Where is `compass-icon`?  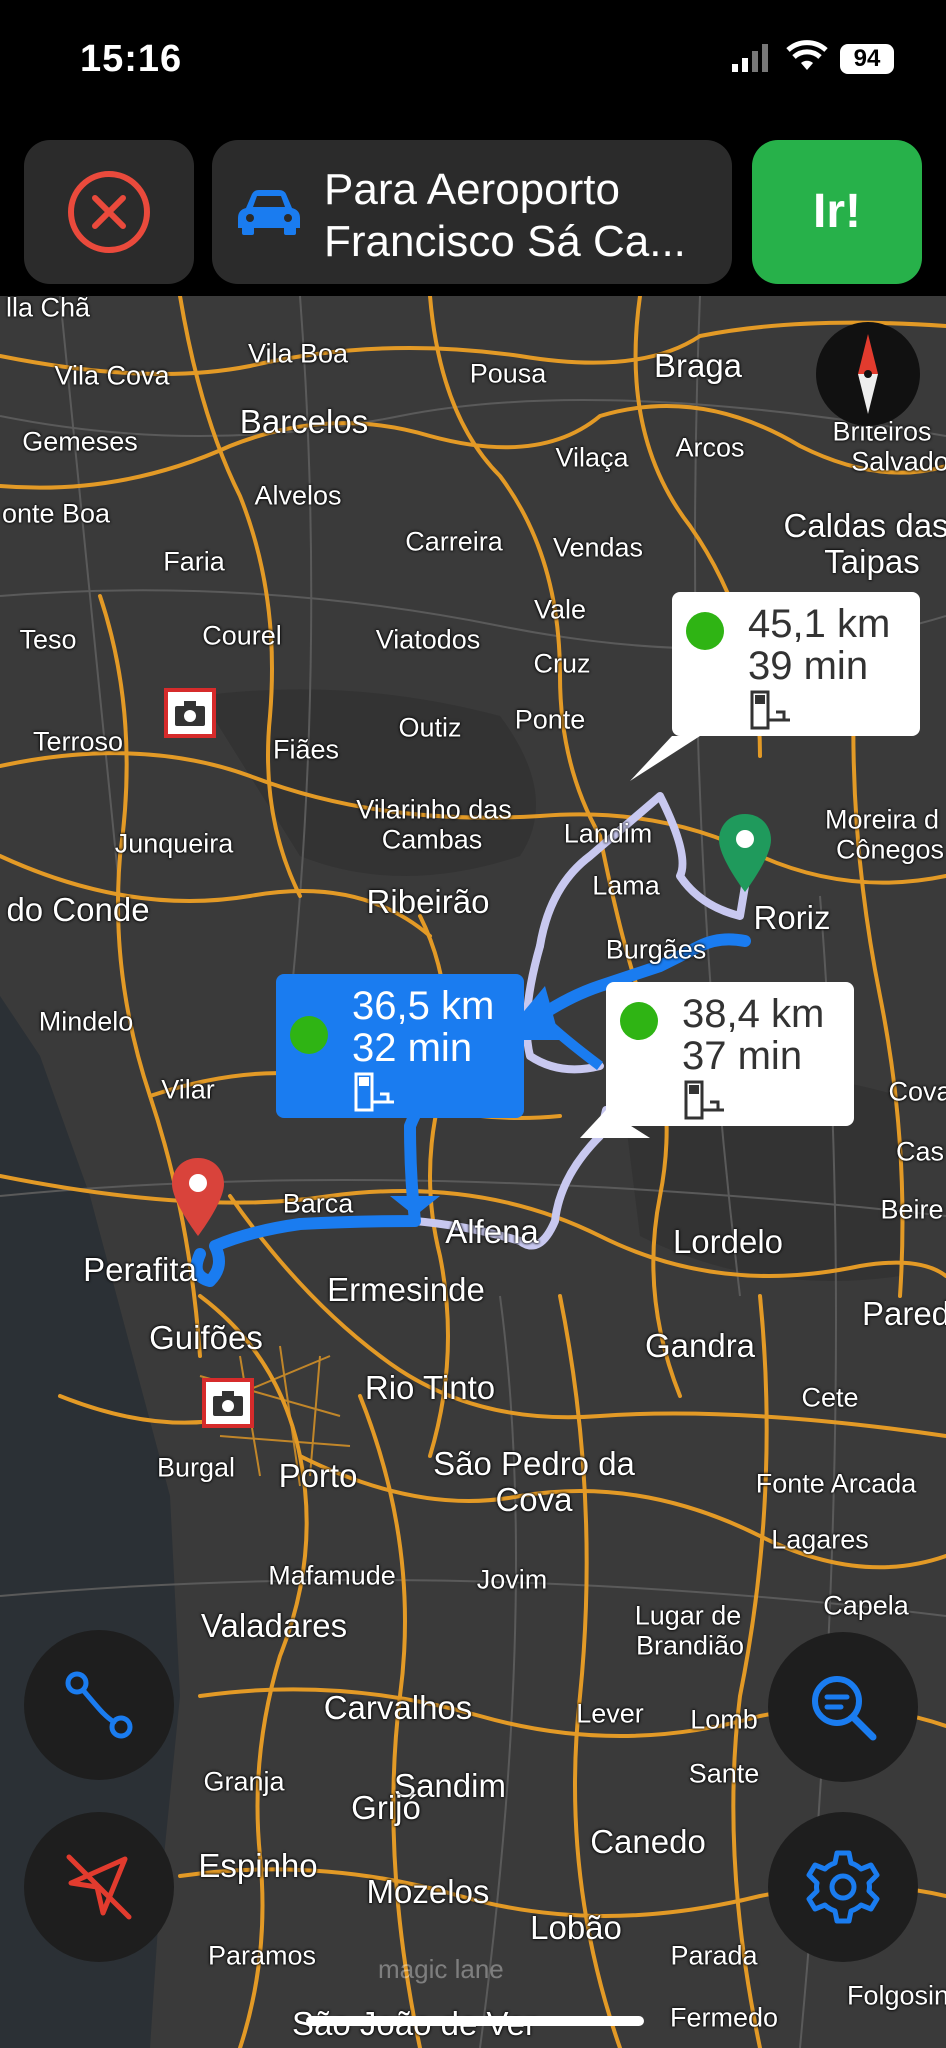
compass-icon is located at coordinates (868, 374).